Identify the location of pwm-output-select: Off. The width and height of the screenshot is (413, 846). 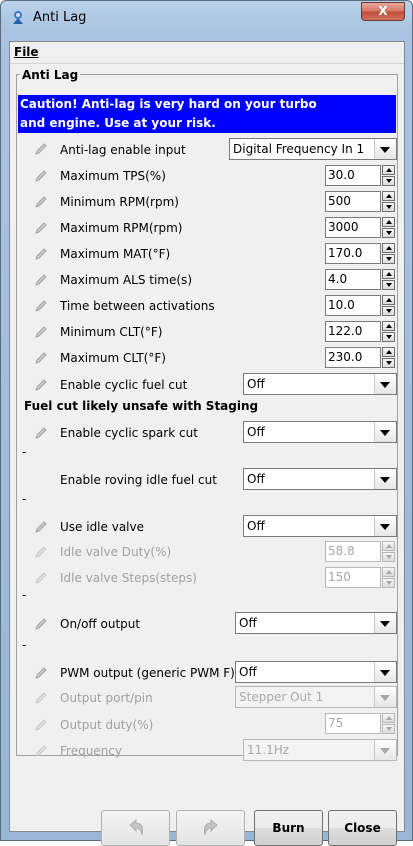
(316, 672).